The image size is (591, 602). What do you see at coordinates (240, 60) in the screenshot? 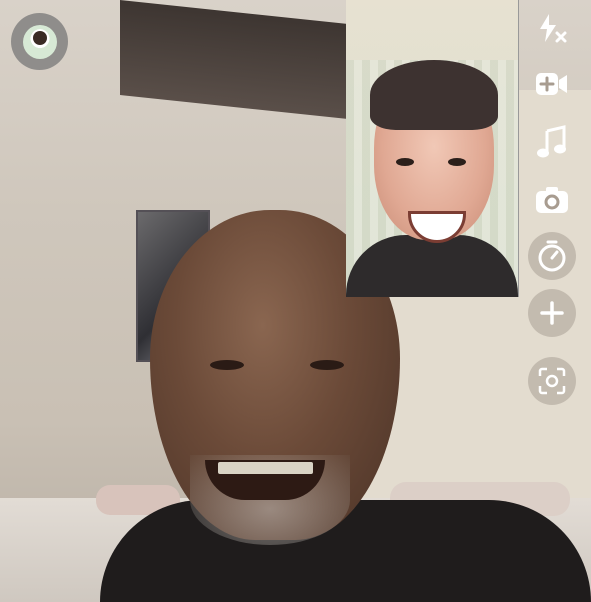
I see `ceiling-beam` at bounding box center [240, 60].